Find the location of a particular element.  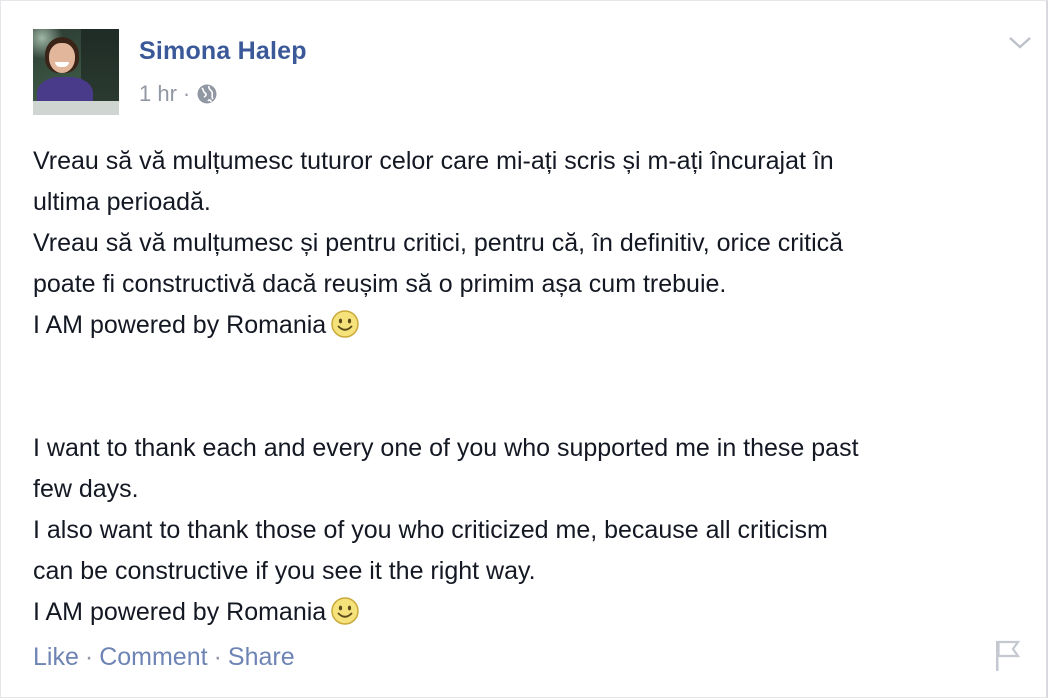

post-actions: Like · Comment · Share is located at coordinates (164, 657).